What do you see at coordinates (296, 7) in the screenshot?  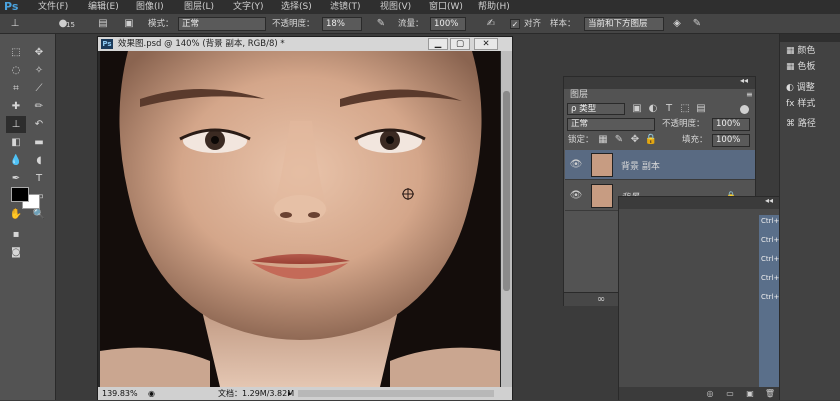 I see `menu-select: 选择(S)` at bounding box center [296, 7].